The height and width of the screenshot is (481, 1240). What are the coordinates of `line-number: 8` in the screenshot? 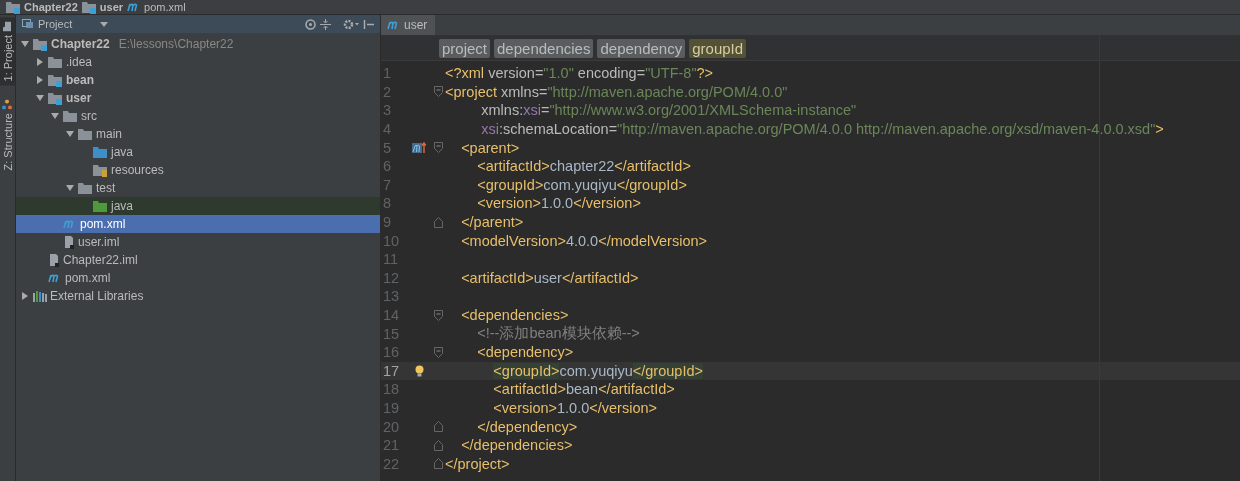 It's located at (387, 203).